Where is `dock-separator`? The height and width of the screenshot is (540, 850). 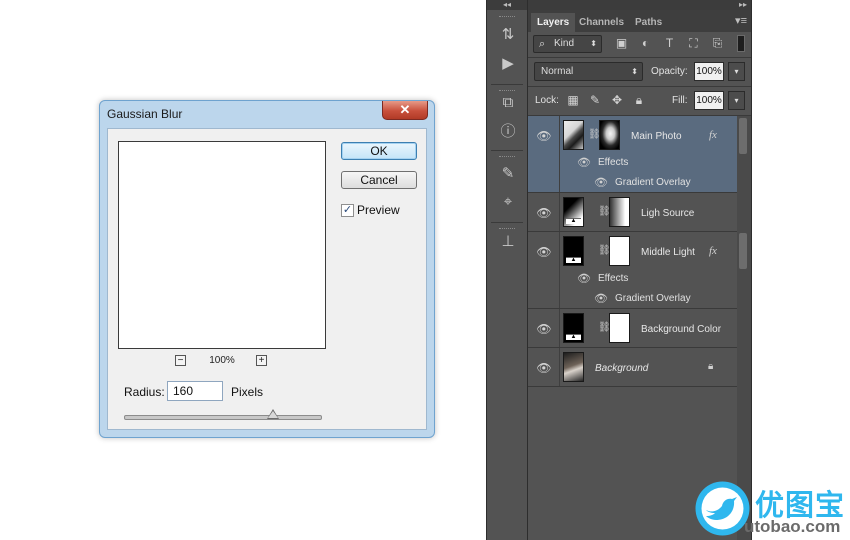 dock-separator is located at coordinates (507, 150).